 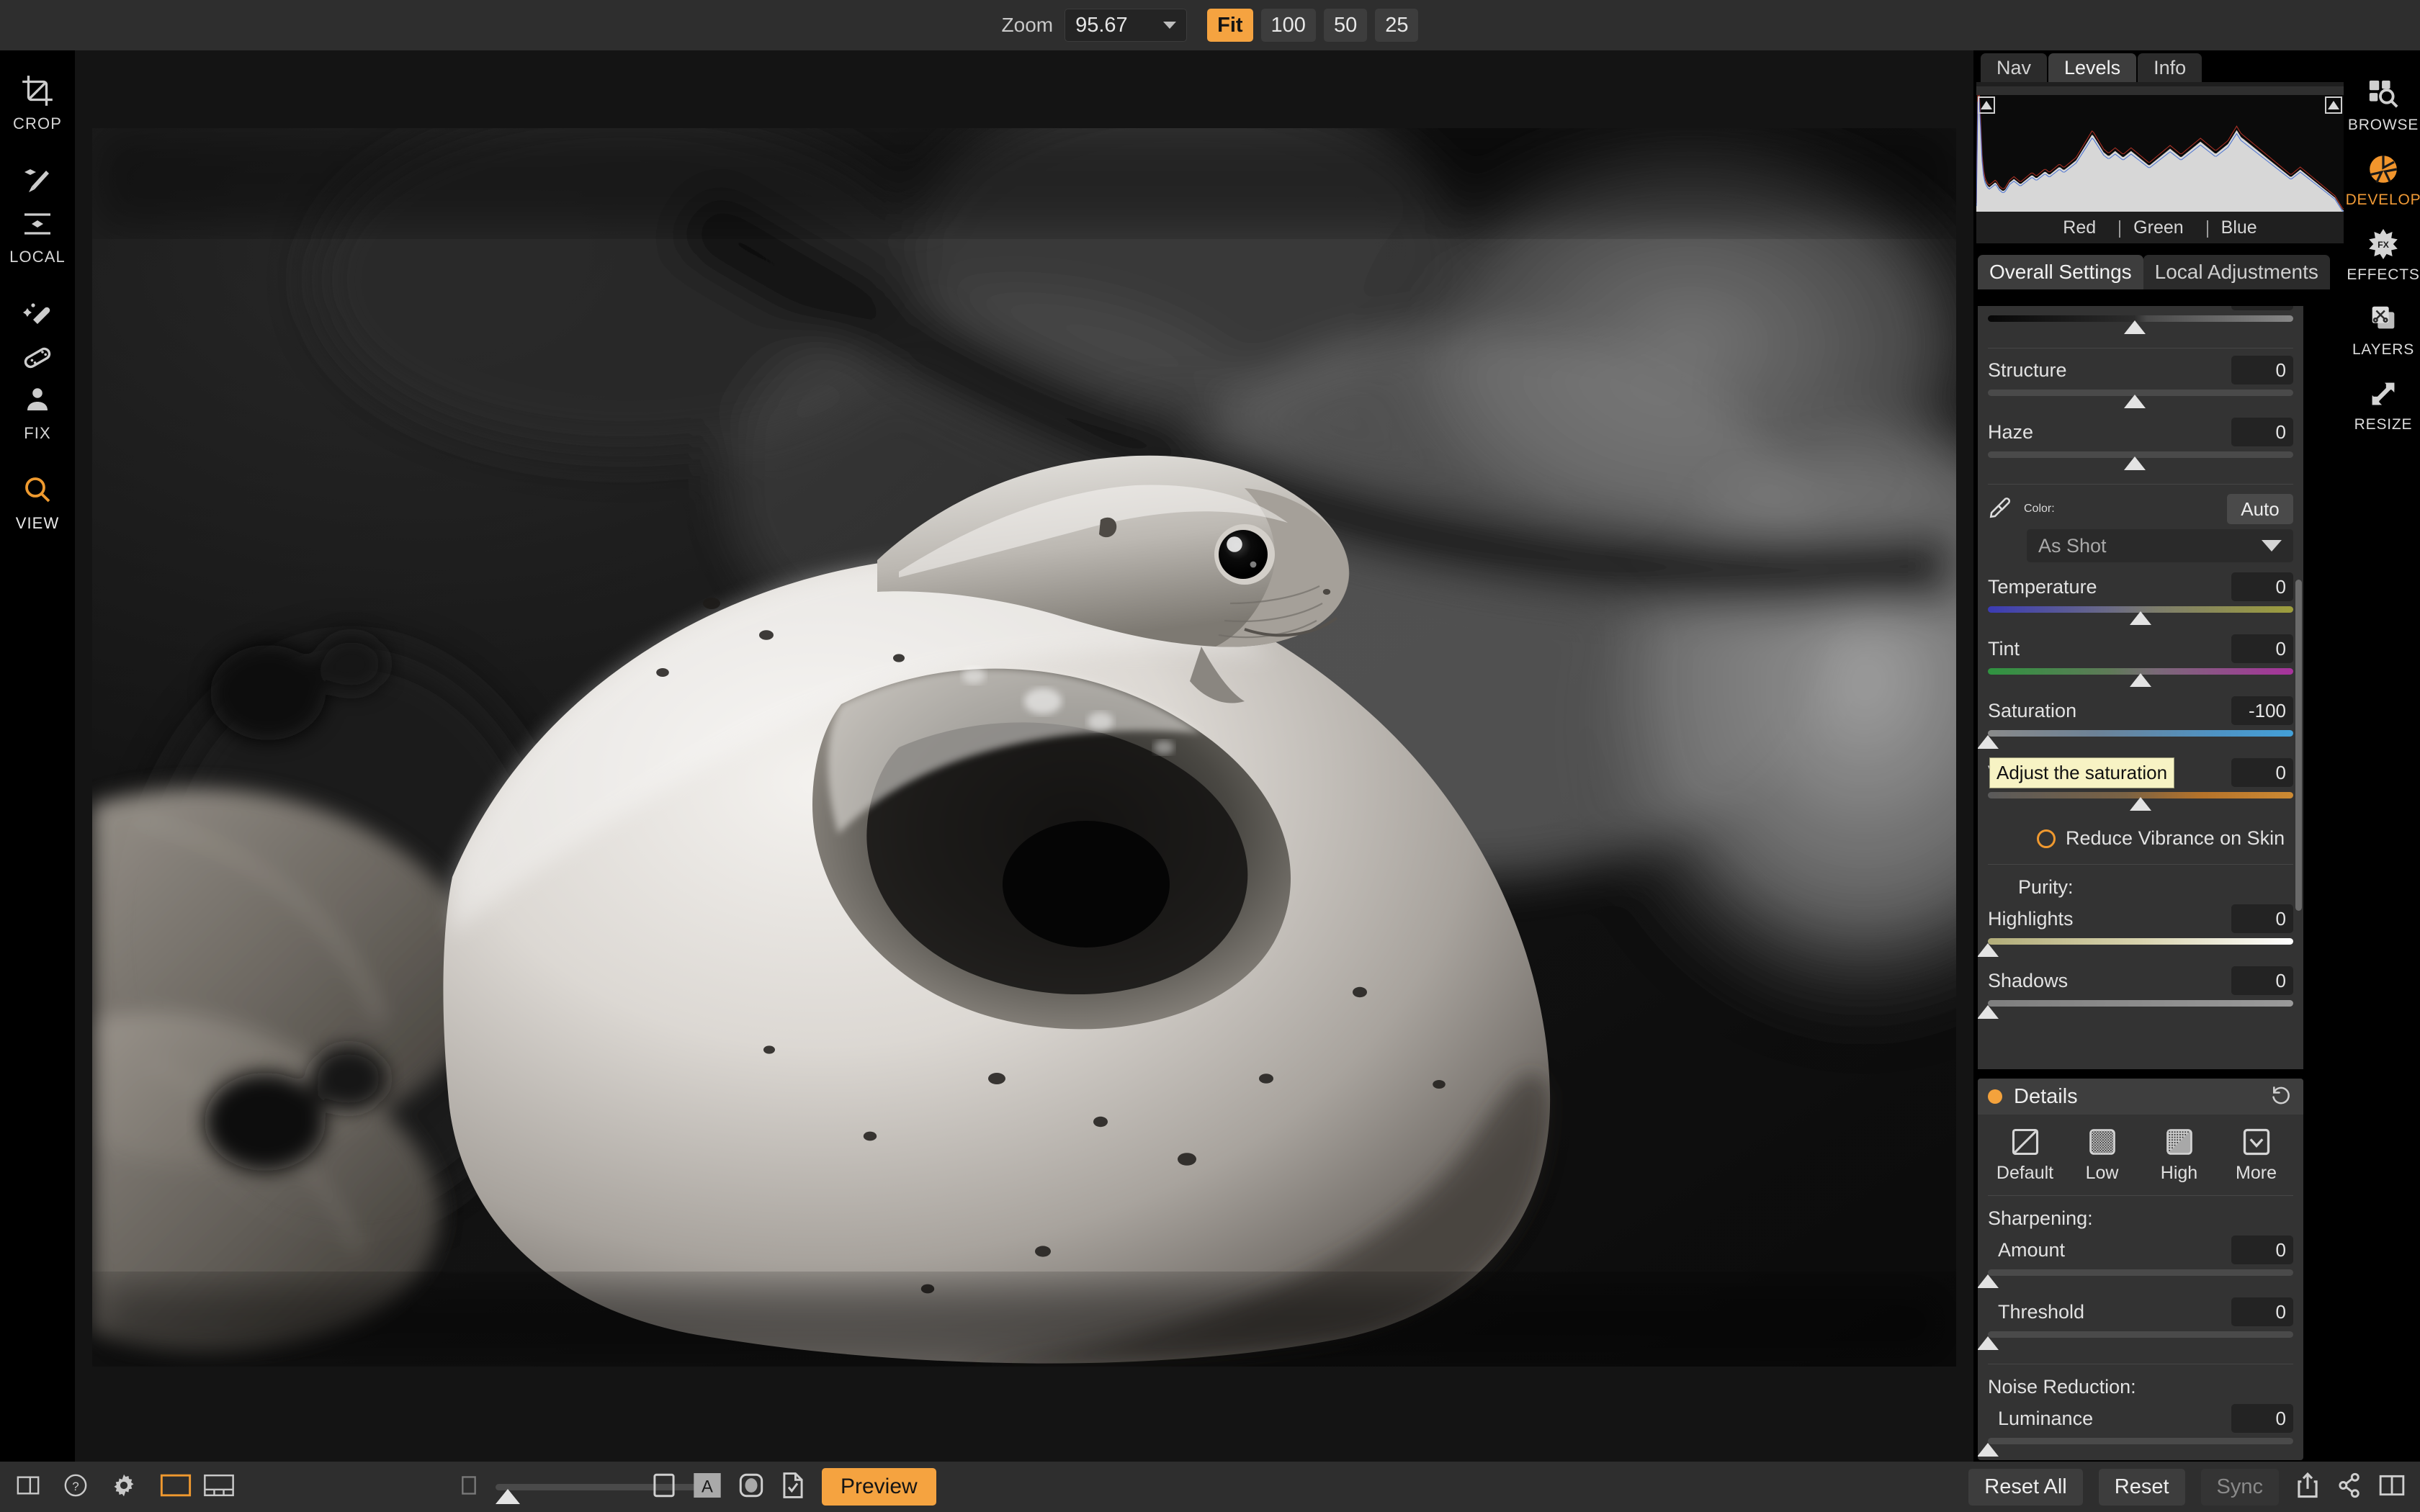 I want to click on slider-purity-shadows: Shadows 0, so click(x=2140, y=994).